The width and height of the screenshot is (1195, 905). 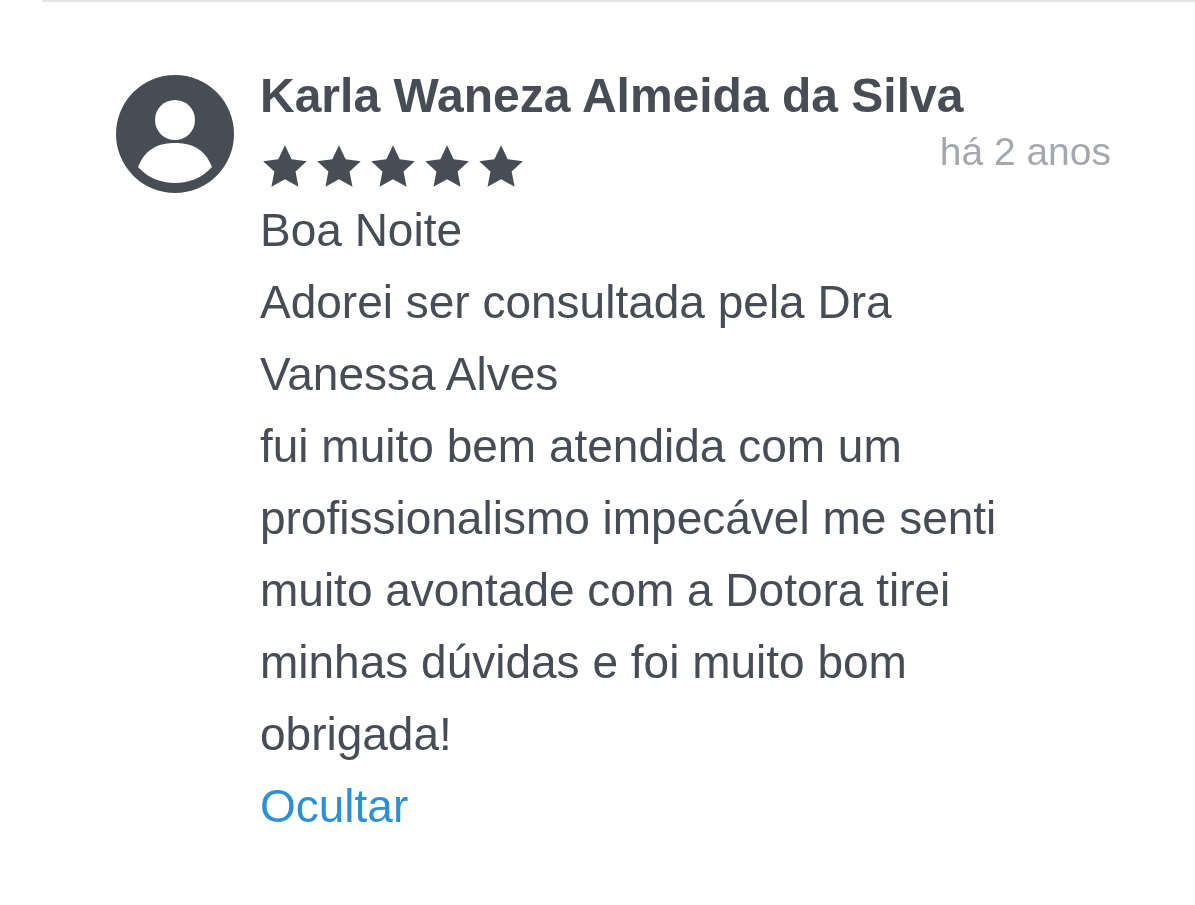 What do you see at coordinates (175, 134) in the screenshot?
I see `avatar-icon` at bounding box center [175, 134].